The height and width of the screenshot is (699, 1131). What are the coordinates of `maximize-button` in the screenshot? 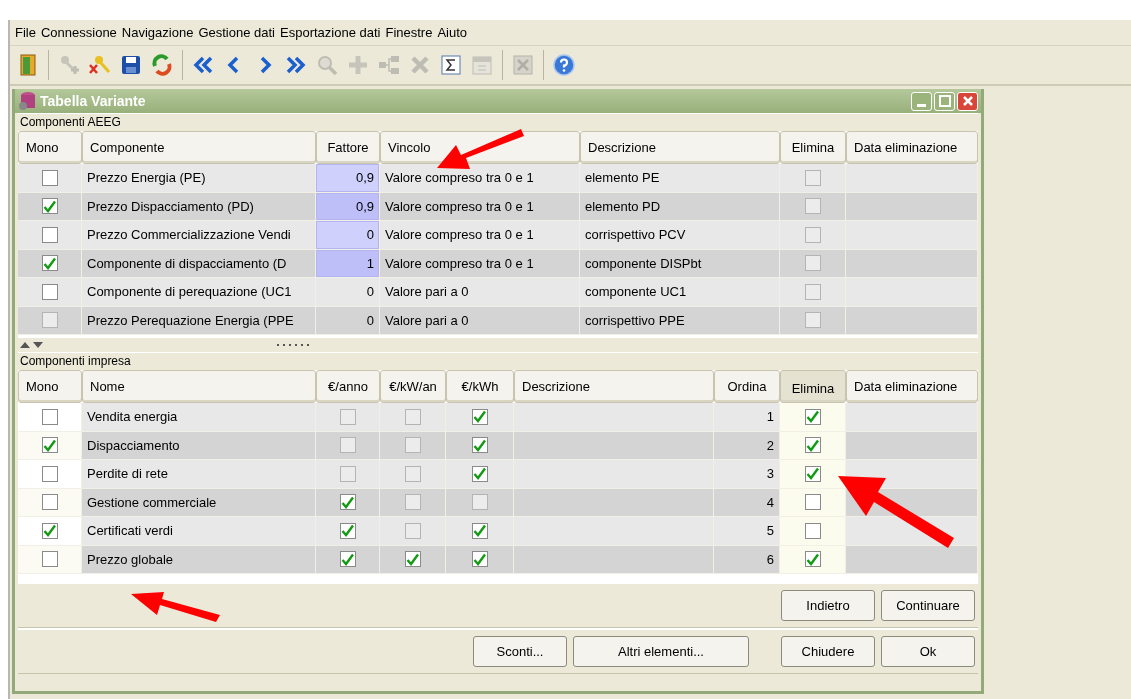 It's located at (944, 101).